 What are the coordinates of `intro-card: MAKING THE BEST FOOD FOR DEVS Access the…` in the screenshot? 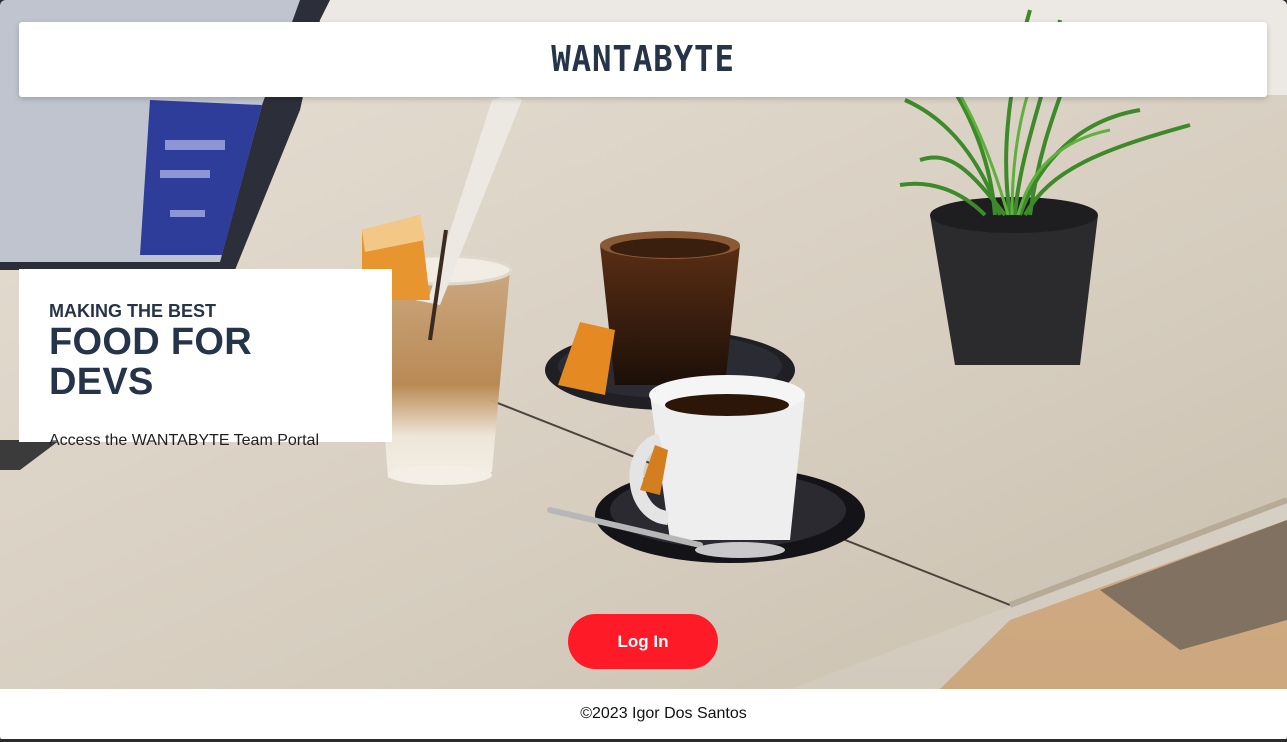 It's located at (205, 359).